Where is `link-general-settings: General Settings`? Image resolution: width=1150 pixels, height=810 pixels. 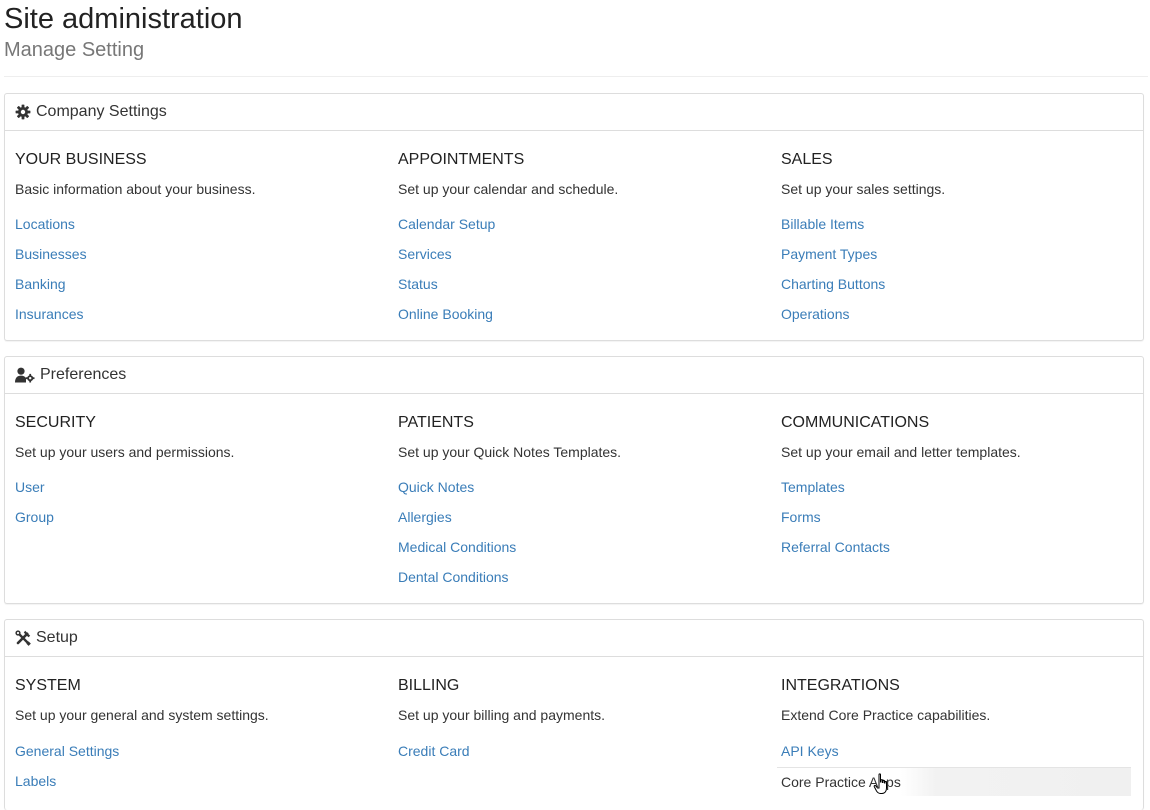
link-general-settings: General Settings is located at coordinates (67, 751).